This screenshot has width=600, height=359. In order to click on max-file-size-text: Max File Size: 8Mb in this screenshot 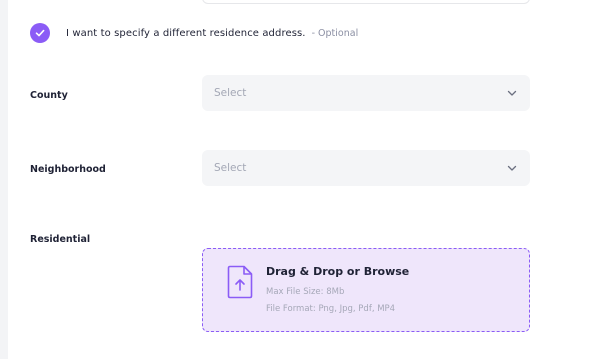, I will do `click(305, 292)`.